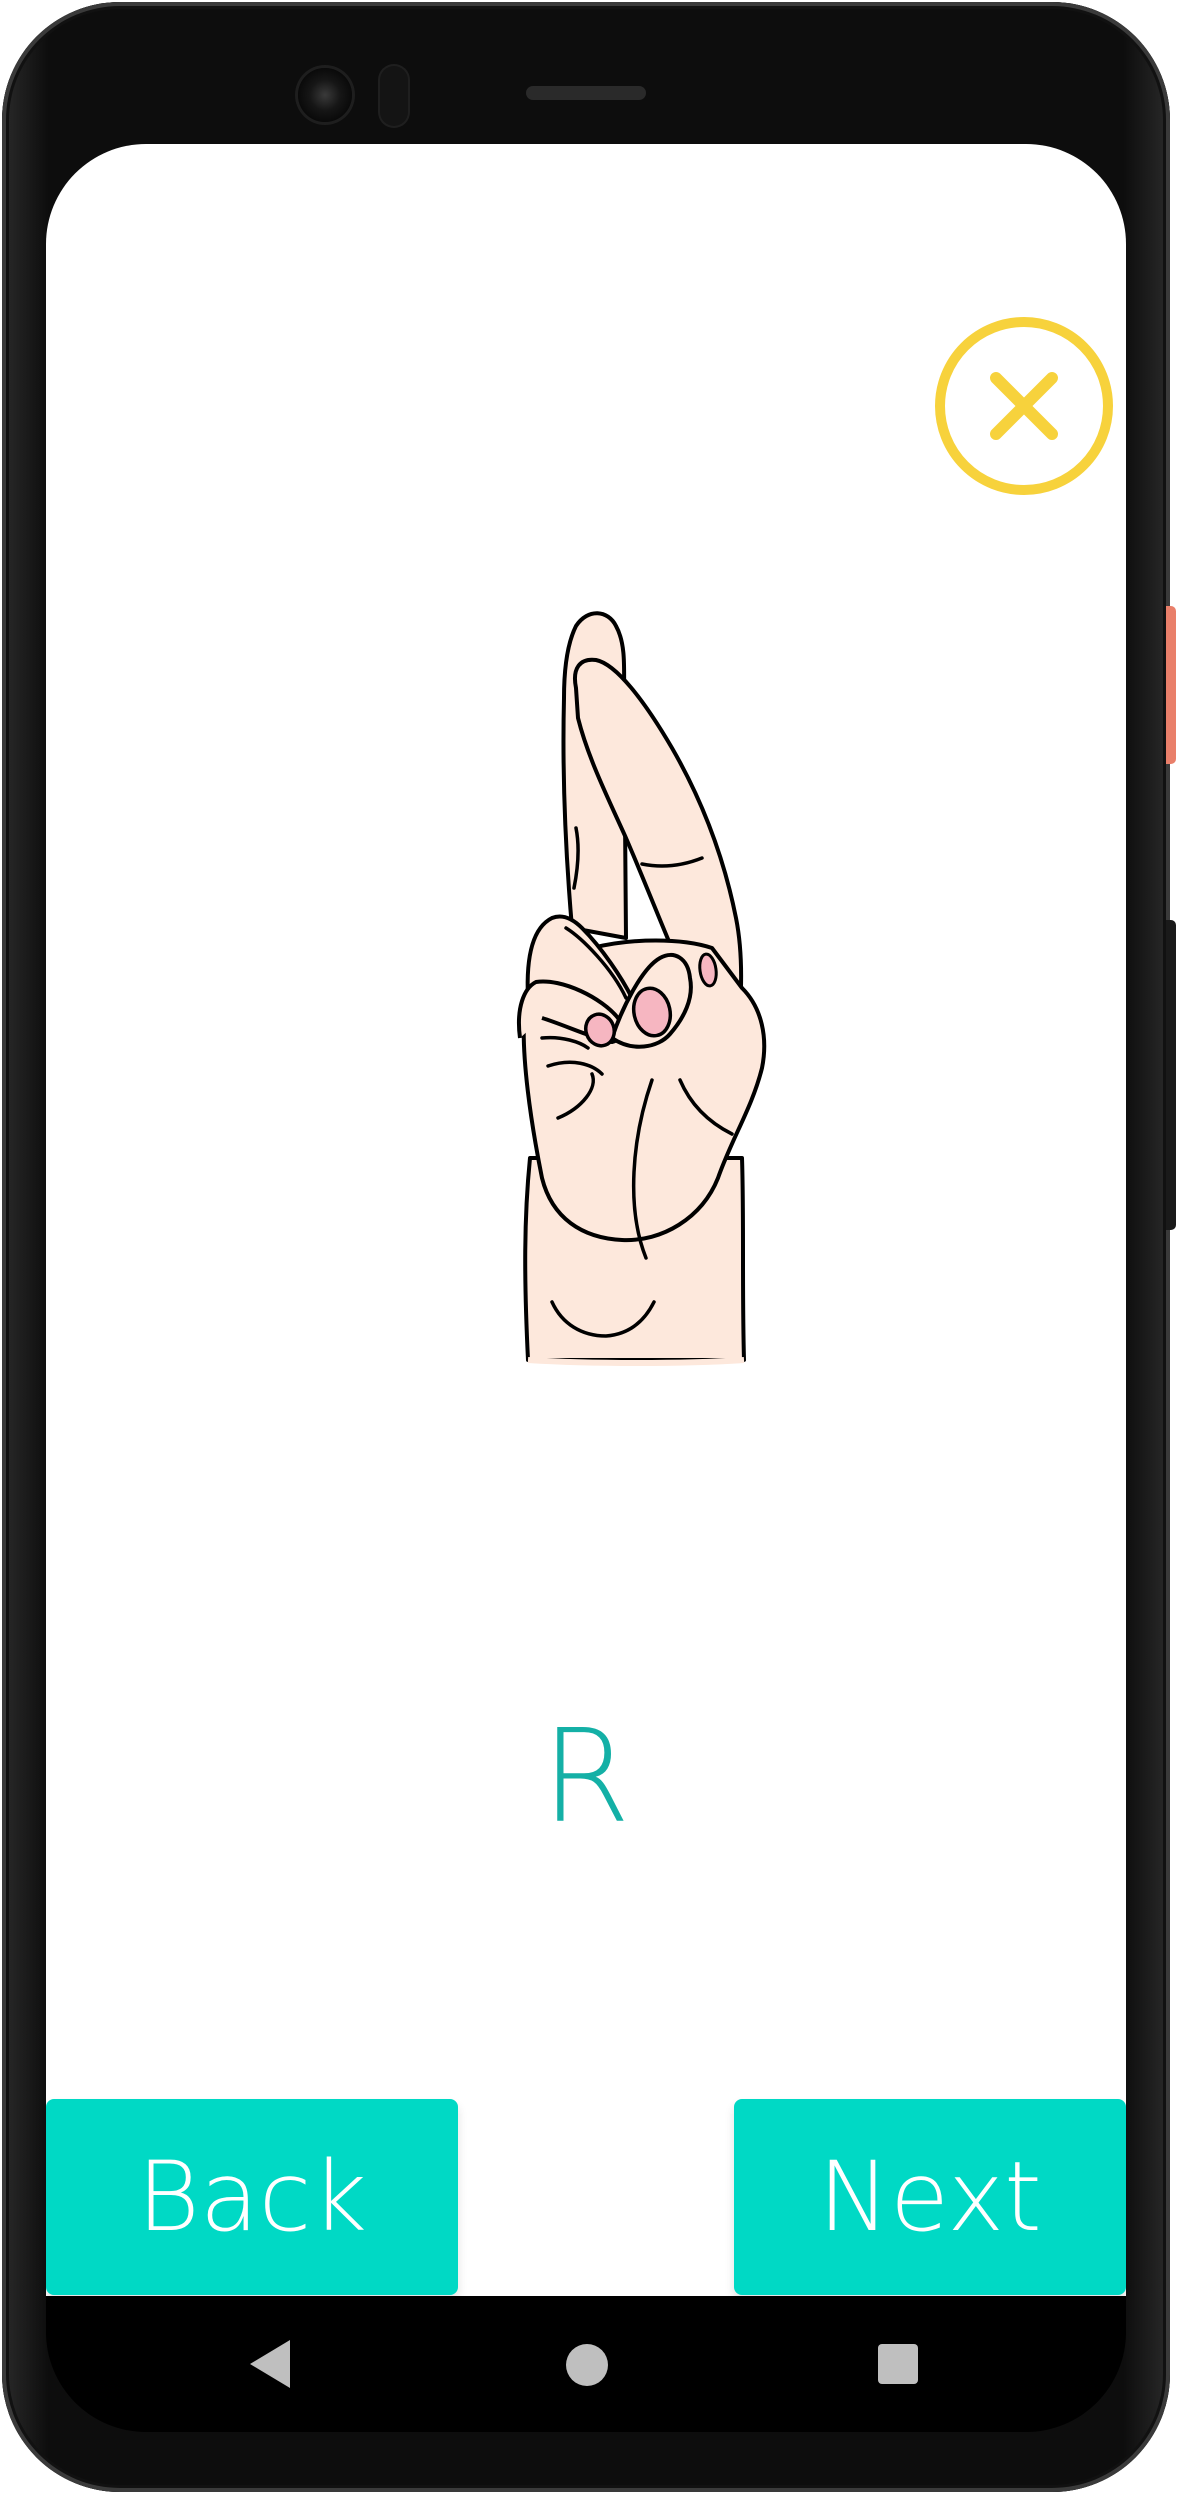  I want to click on hand-sign-illustration, so click(622, 988).